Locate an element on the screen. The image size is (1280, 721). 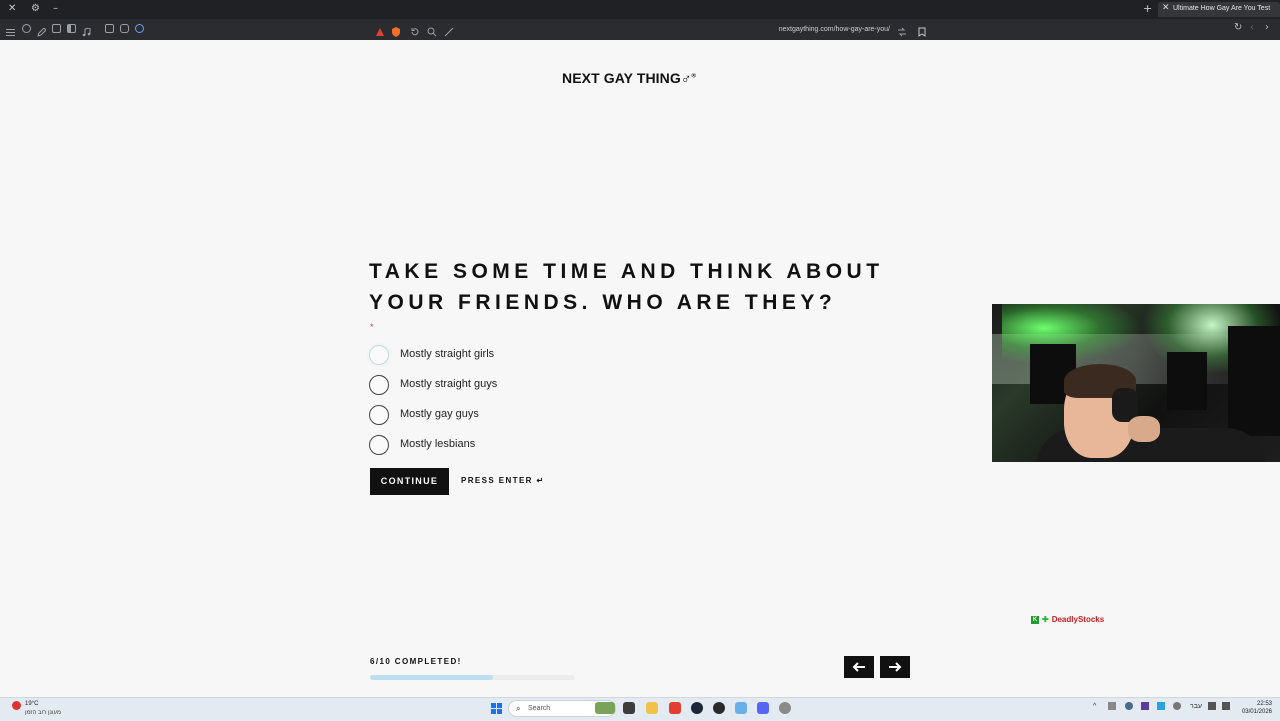
minimize-icon: – is located at coordinates (55, 9).